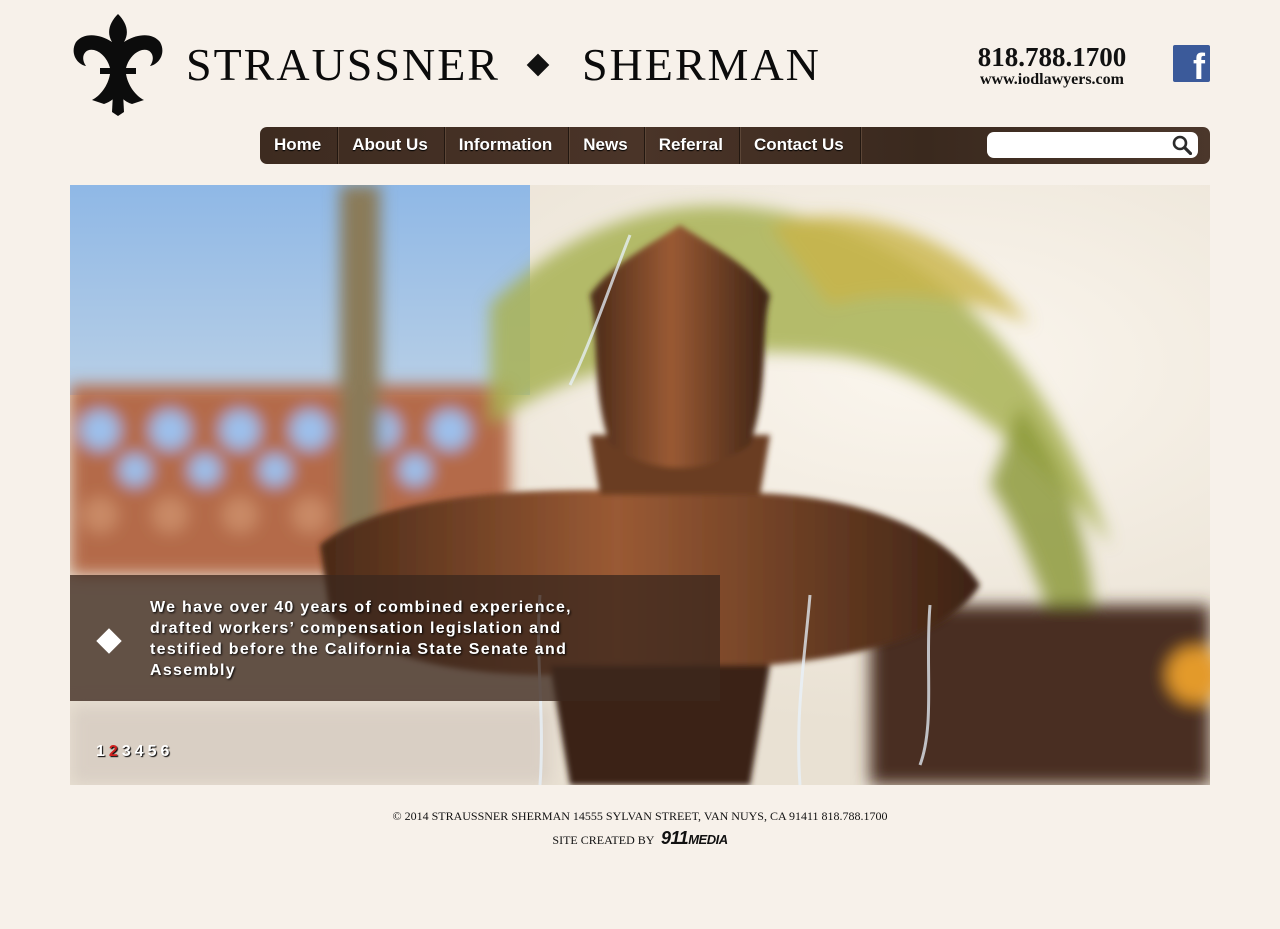 This screenshot has width=1280, height=929. What do you see at coordinates (152, 752) in the screenshot?
I see `slide-number-5: 5` at bounding box center [152, 752].